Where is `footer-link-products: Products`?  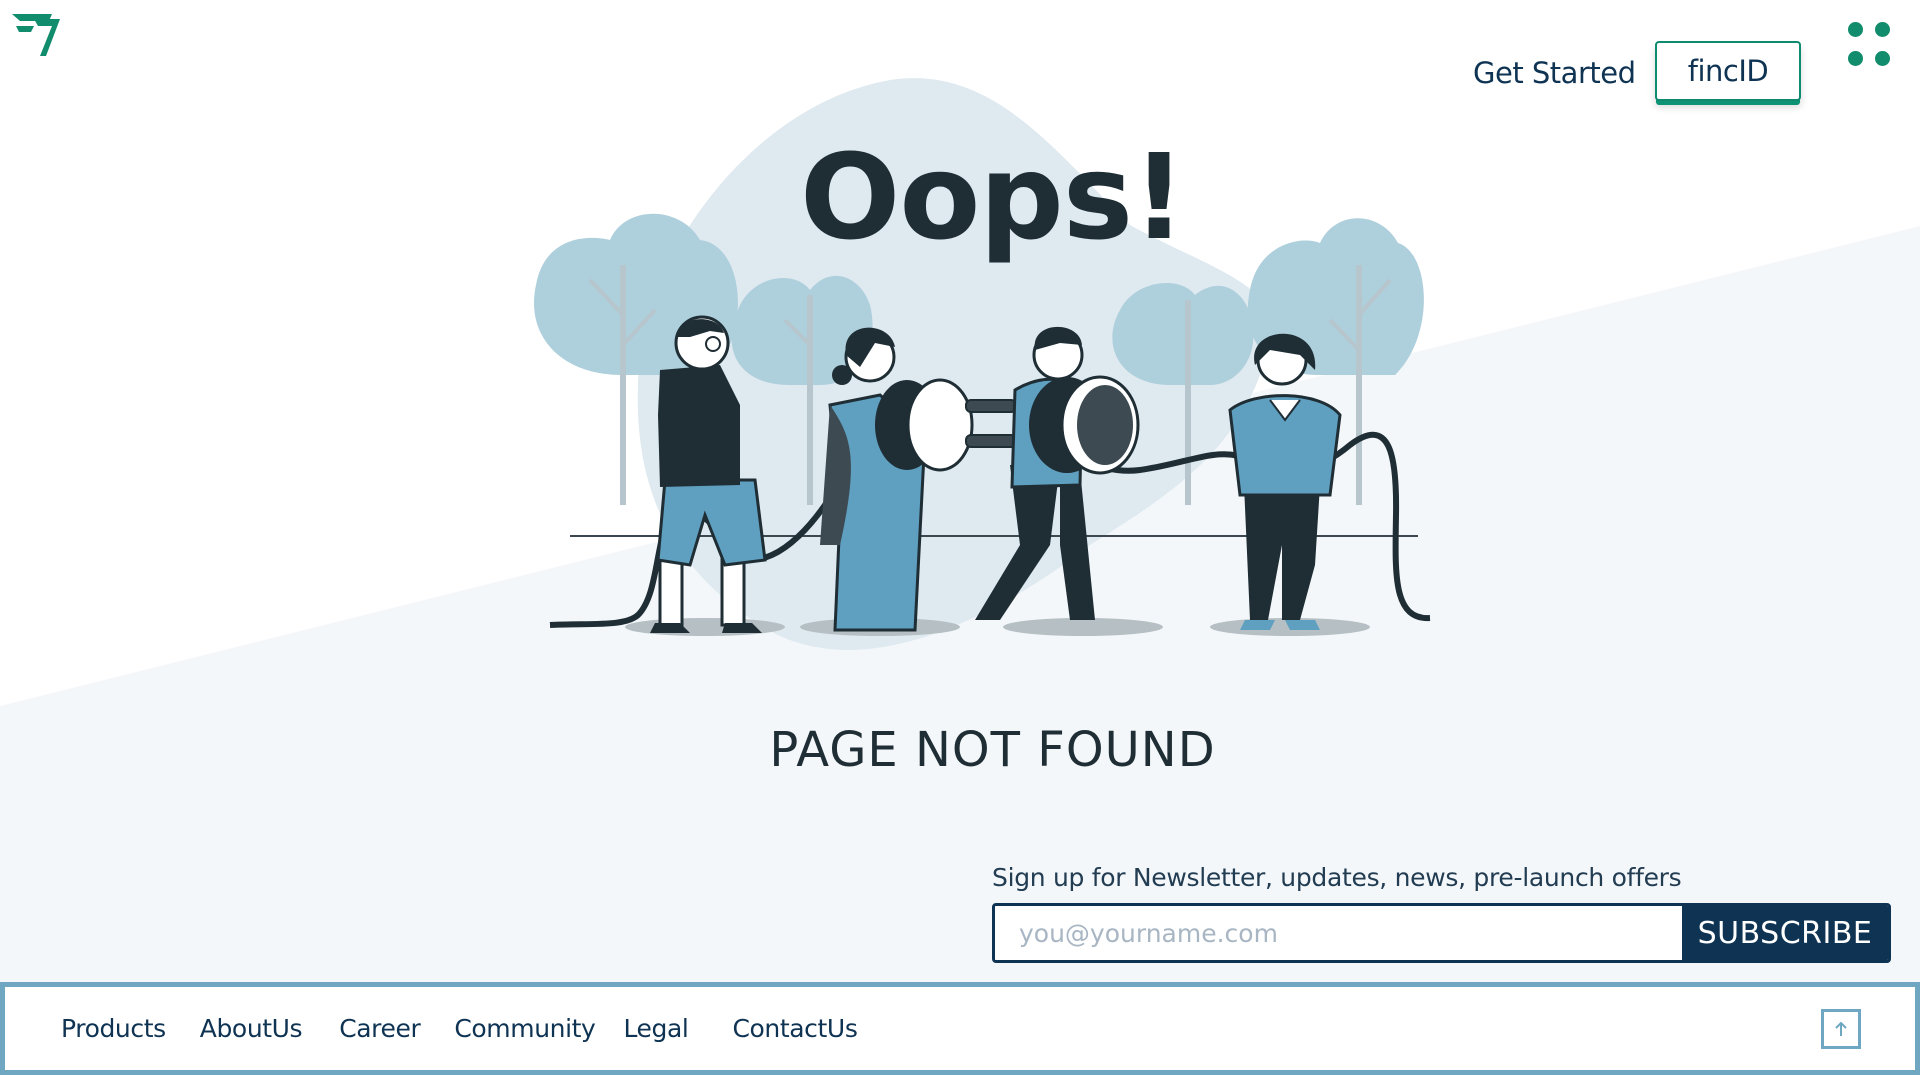
footer-link-products: Products is located at coordinates (113, 1028).